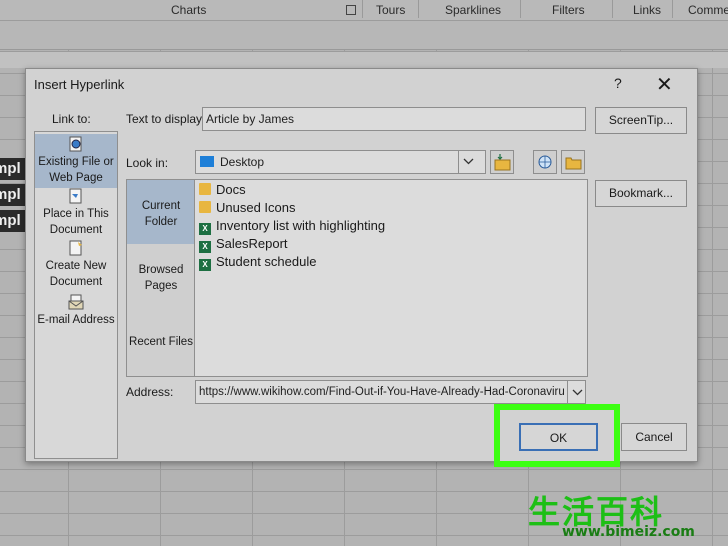 Image resolution: width=728 pixels, height=546 pixels. I want to click on ribbon-group-comments: Comme, so click(708, 10).